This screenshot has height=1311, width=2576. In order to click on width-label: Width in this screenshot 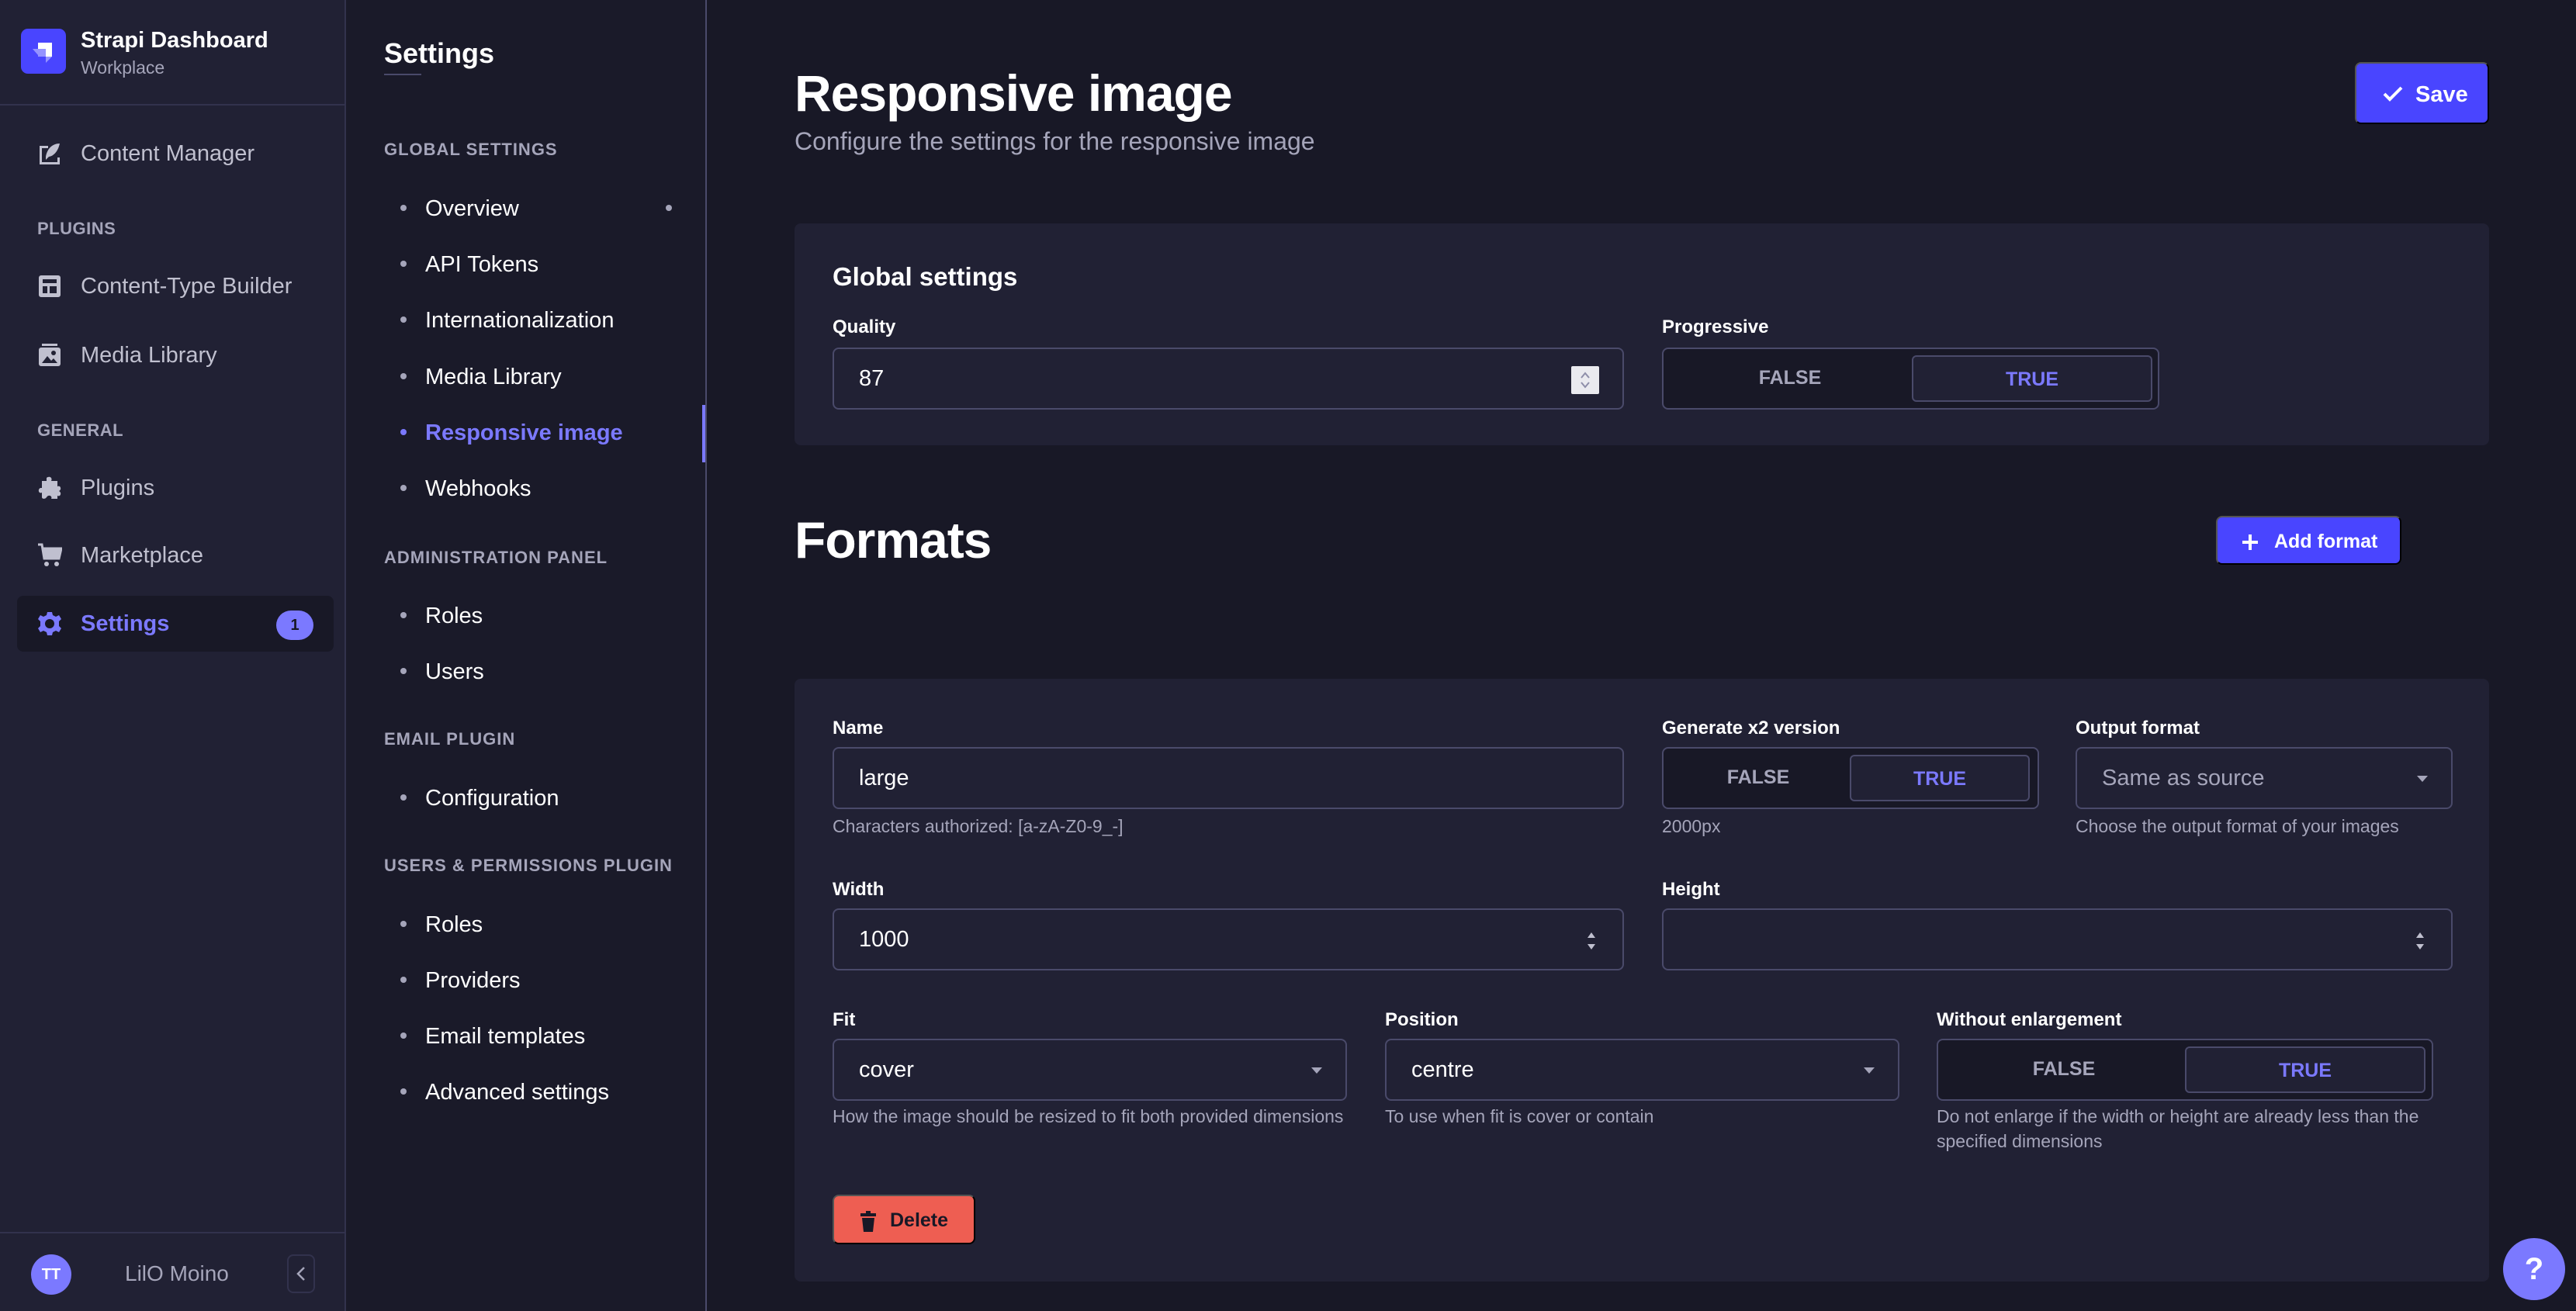, I will do `click(859, 890)`.